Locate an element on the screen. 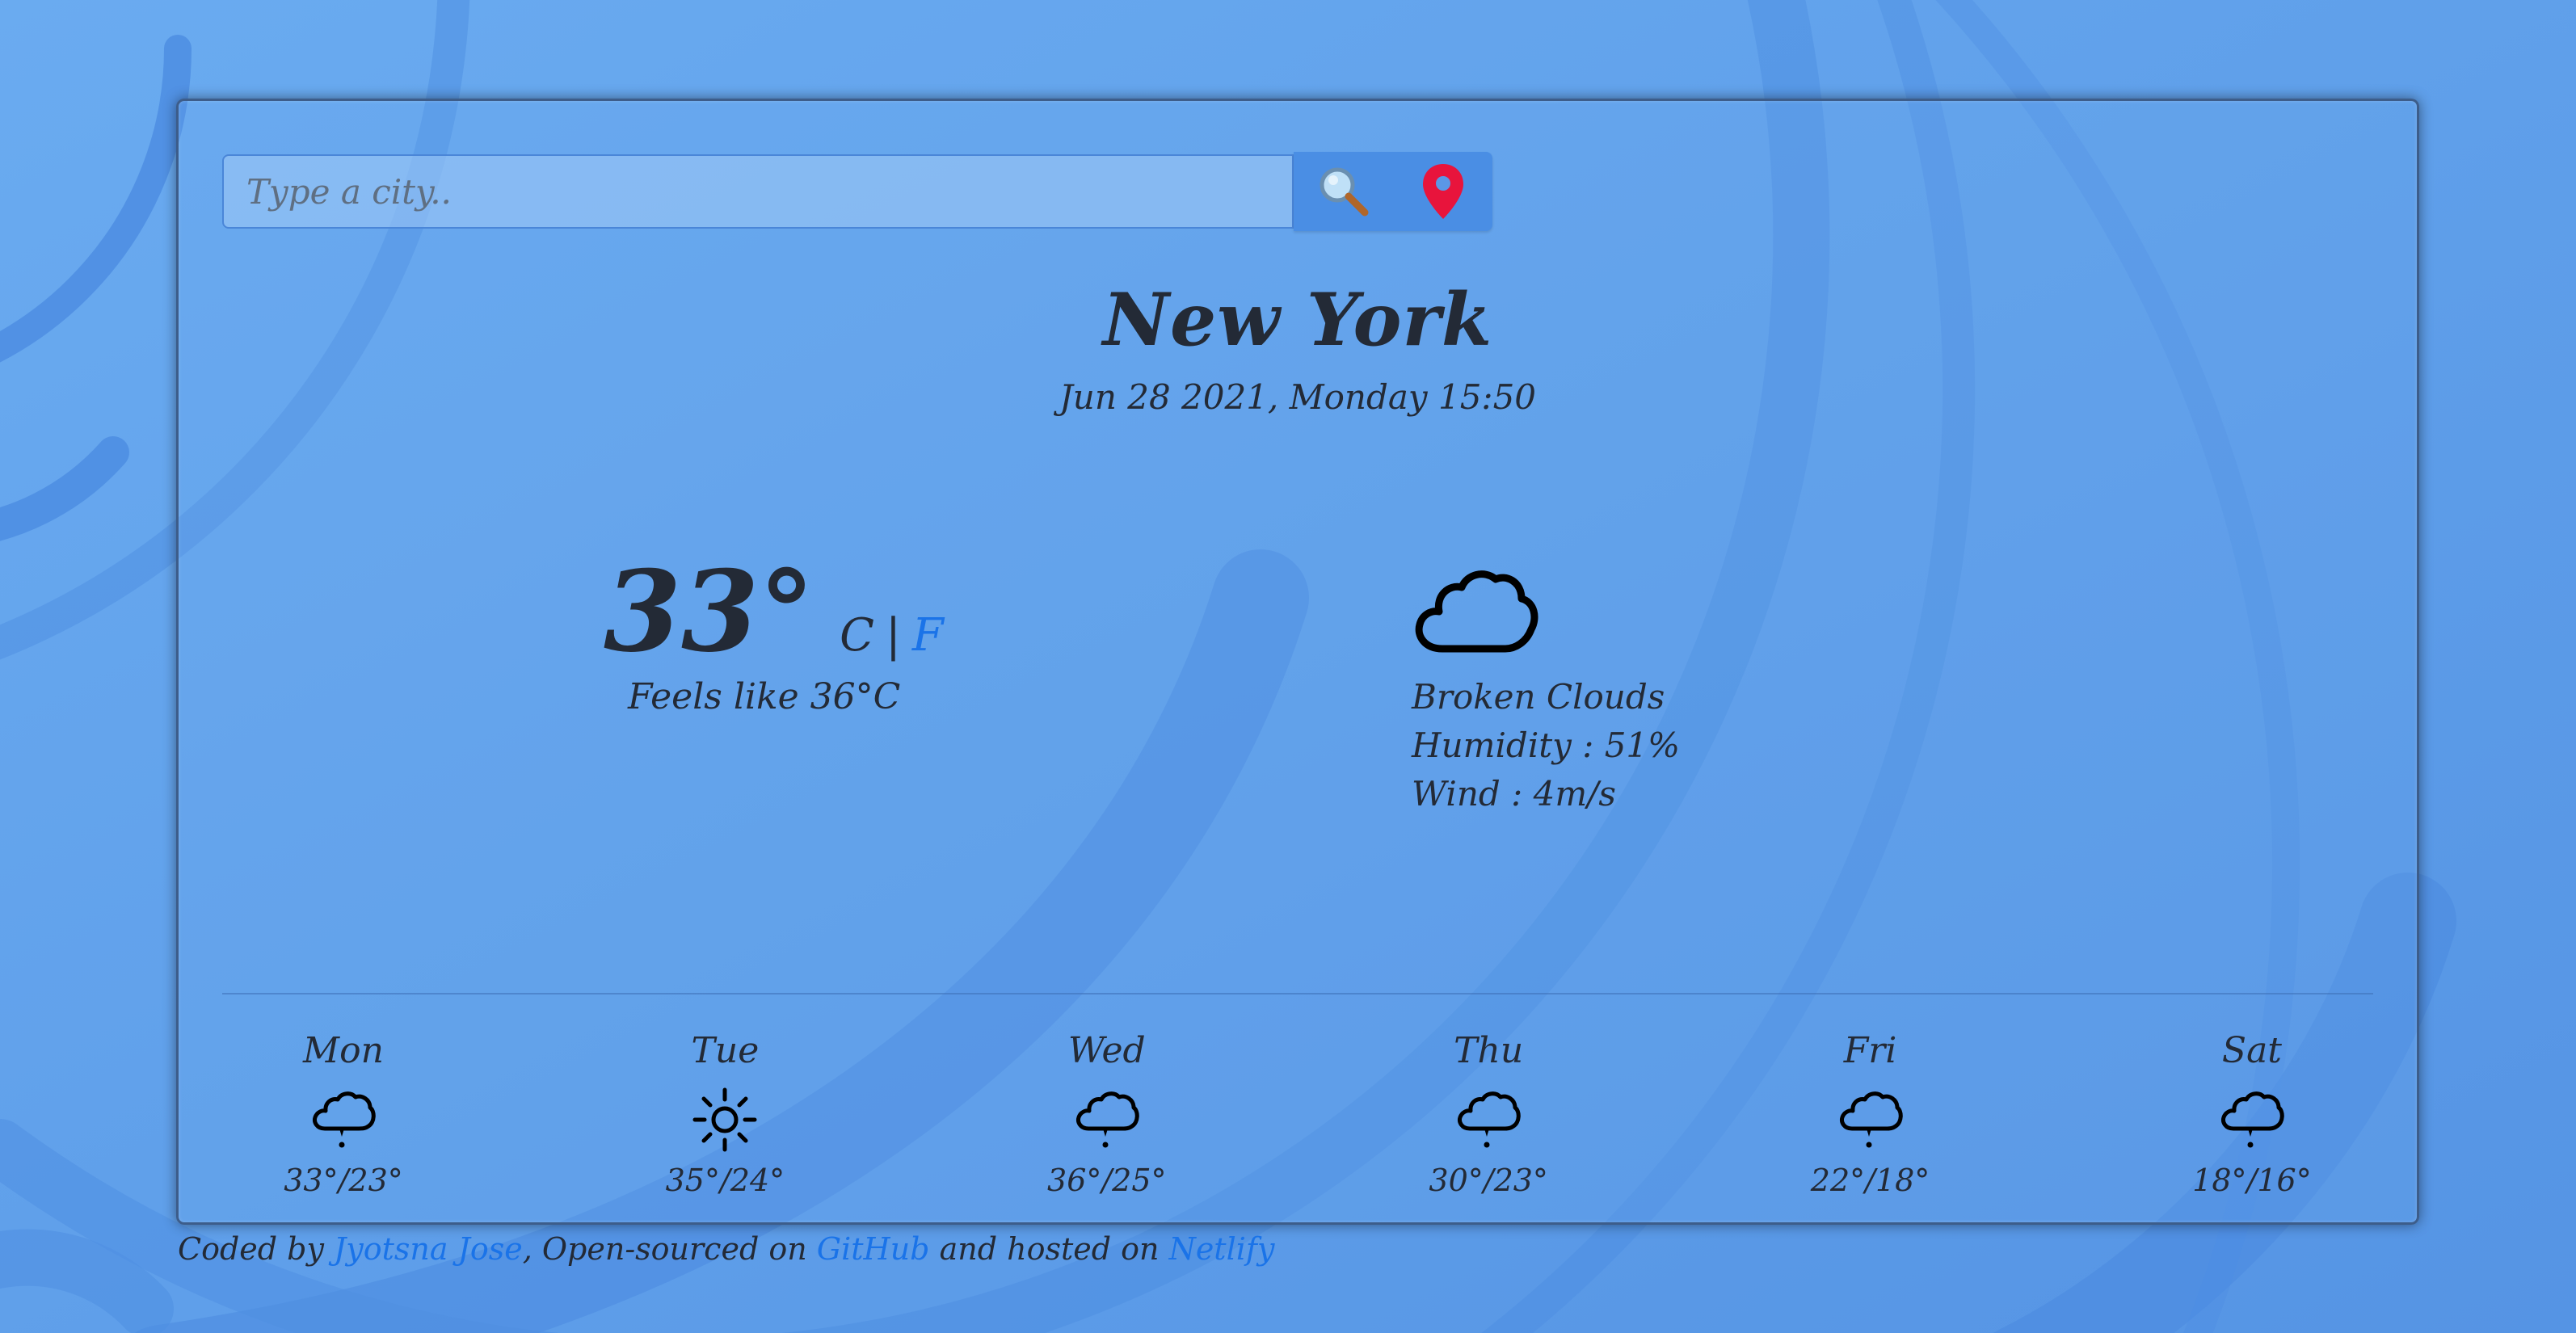 This screenshot has width=2576, height=1333. netlify-link: Netlify is located at coordinates (1222, 1249).